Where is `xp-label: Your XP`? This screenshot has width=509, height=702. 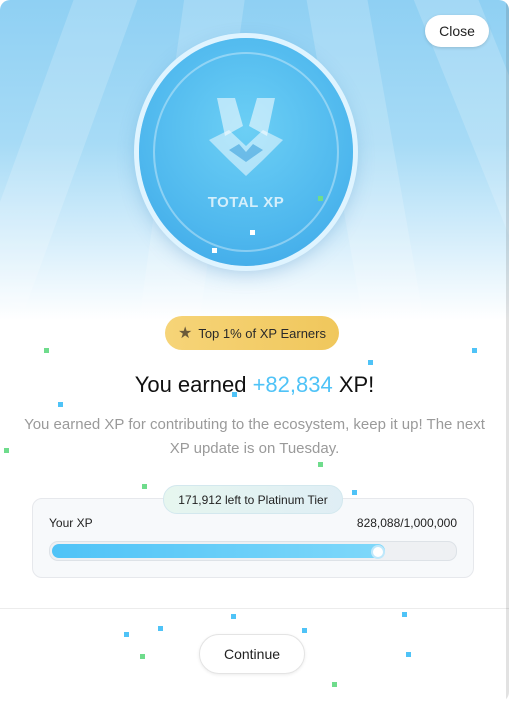 xp-label: Your XP is located at coordinates (71, 523).